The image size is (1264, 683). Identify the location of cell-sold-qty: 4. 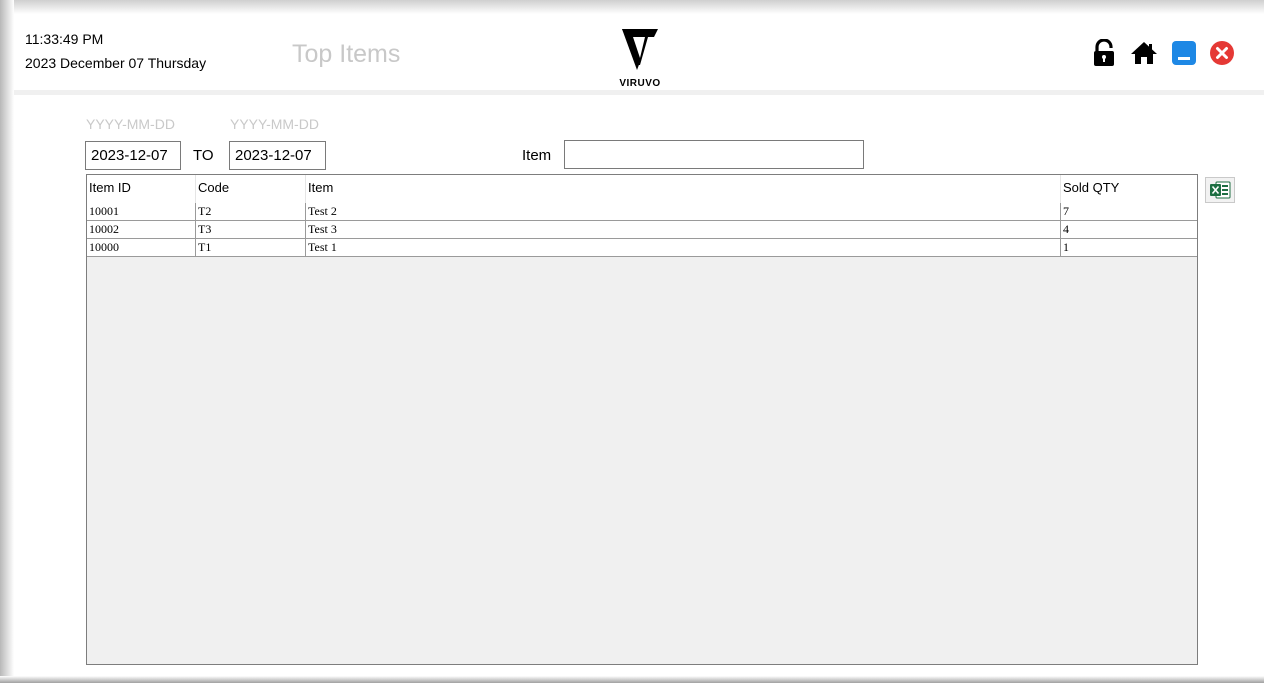
(1066, 229).